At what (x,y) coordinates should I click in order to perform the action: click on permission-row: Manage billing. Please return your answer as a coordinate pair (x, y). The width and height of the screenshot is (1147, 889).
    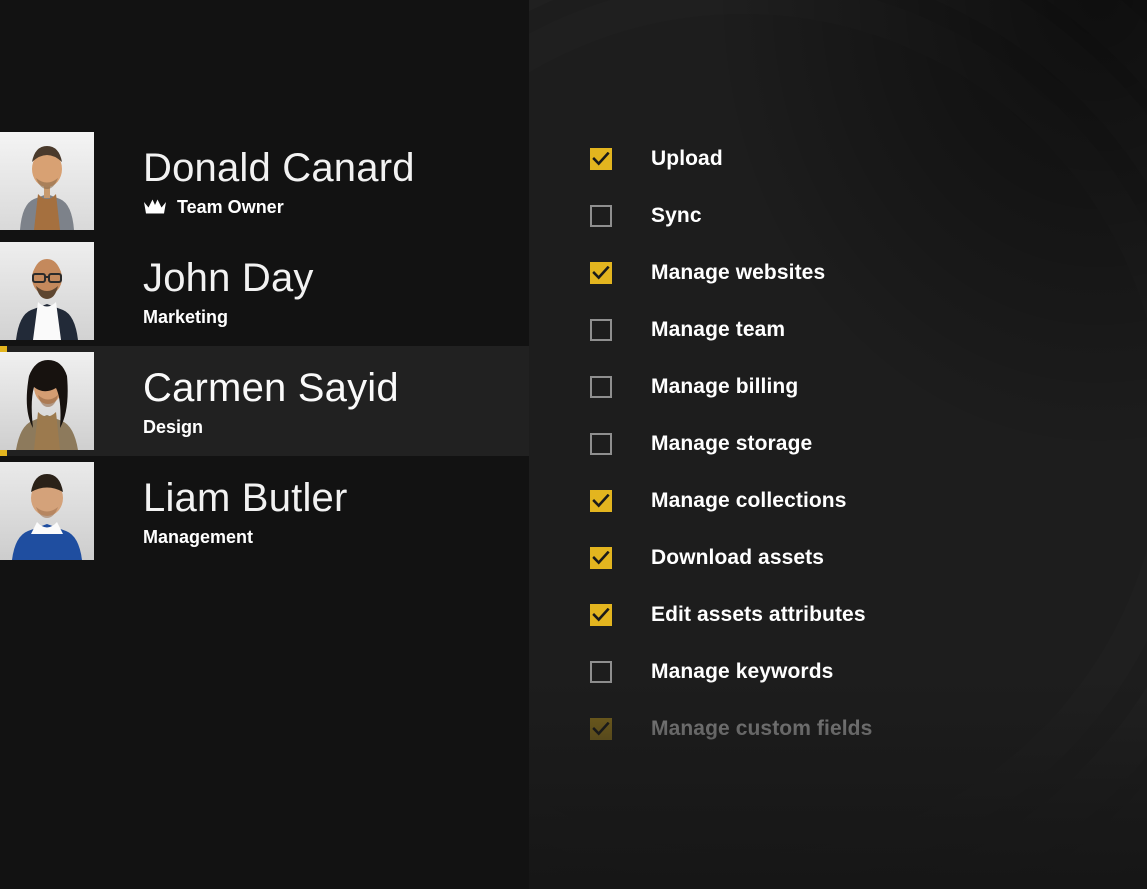
    Looking at the image, I should click on (860, 386).